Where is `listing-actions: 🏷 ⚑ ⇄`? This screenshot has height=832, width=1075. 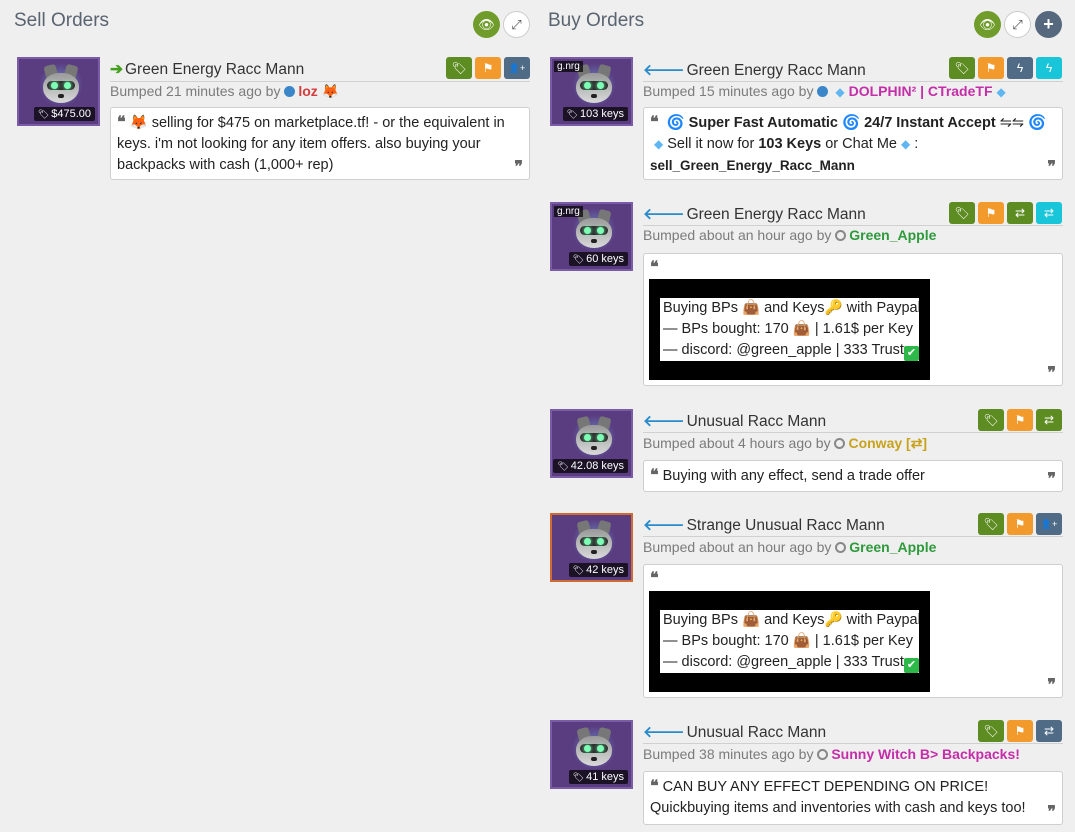 listing-actions: 🏷 ⚑ ⇄ is located at coordinates (1020, 420).